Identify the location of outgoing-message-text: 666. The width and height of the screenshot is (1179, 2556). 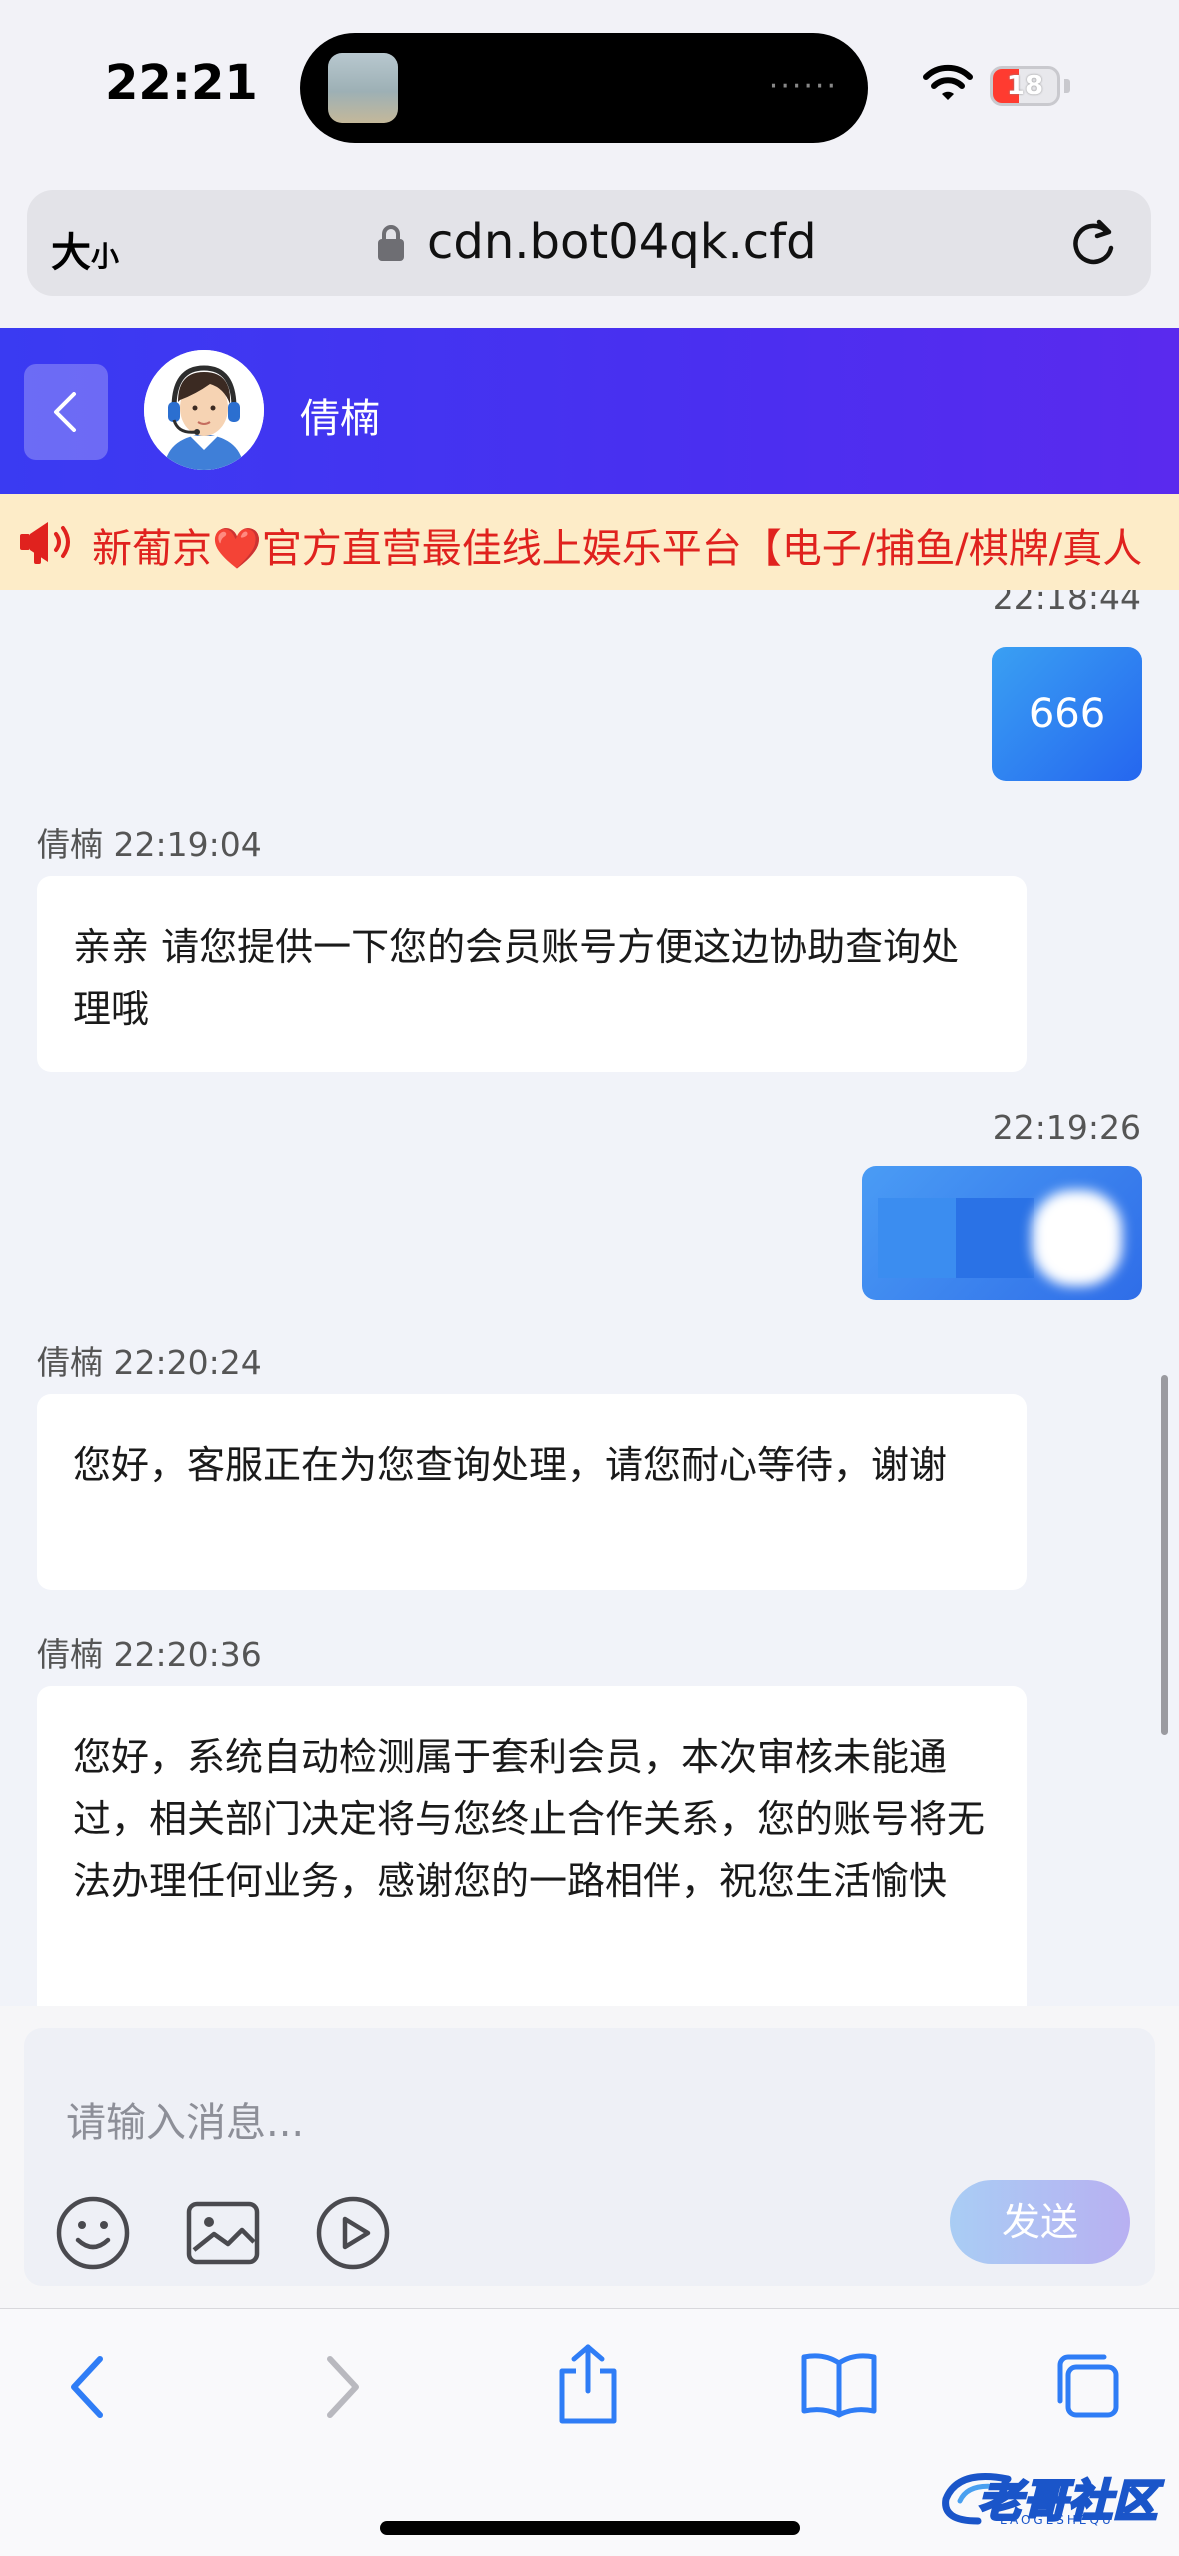
(1067, 714).